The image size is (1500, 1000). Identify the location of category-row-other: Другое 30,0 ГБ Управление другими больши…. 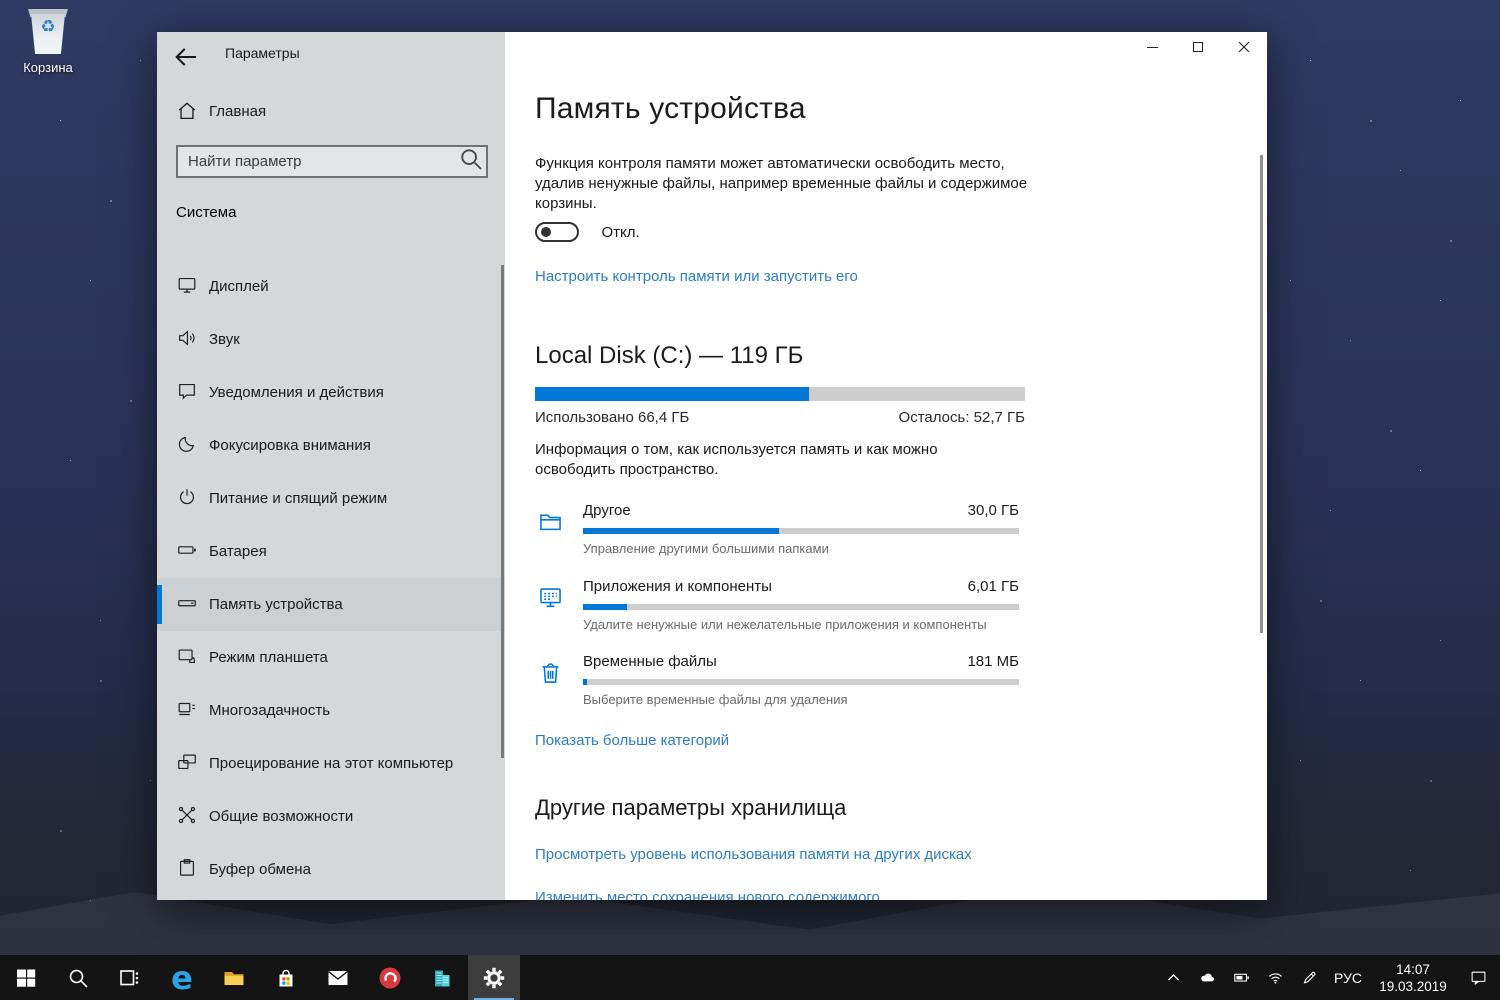
(777, 530).